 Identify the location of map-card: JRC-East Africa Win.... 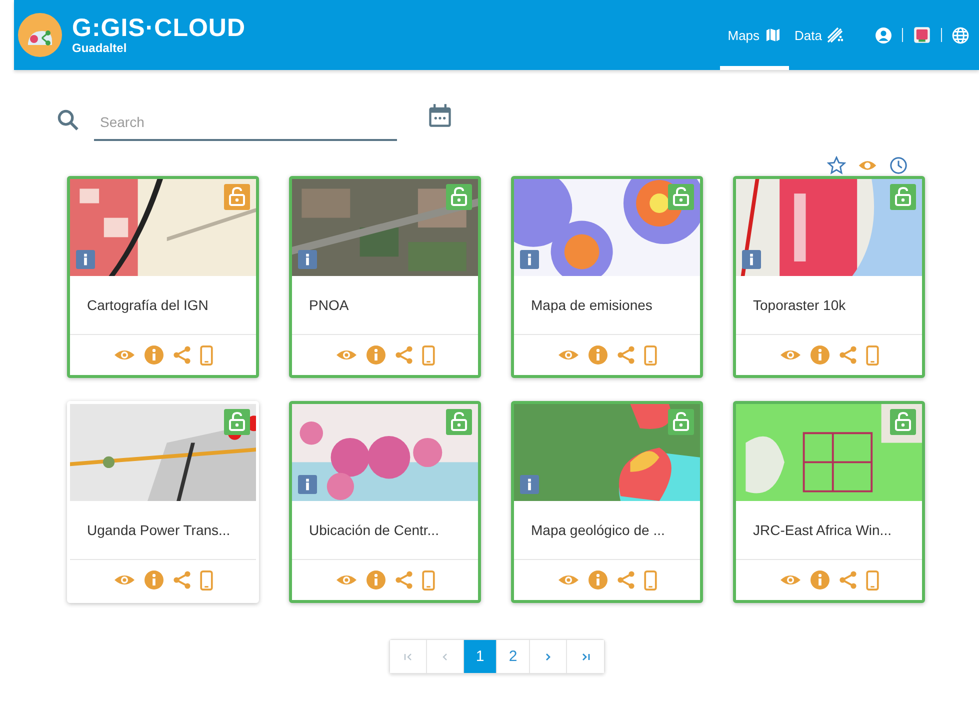
(829, 502).